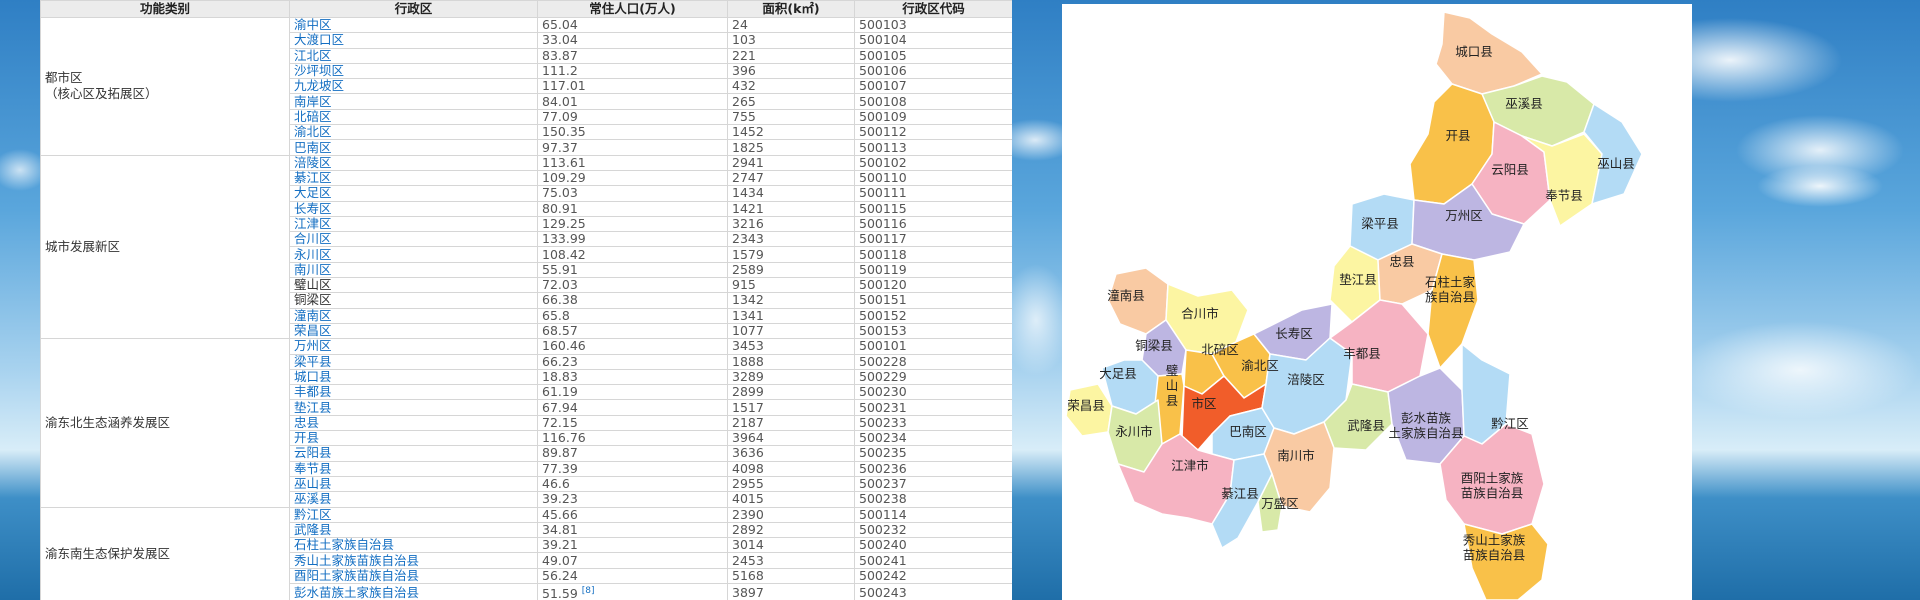  Describe the element at coordinates (165, 423) in the screenshot. I see `category-cell: 渝东北生态涵养发展区` at that location.